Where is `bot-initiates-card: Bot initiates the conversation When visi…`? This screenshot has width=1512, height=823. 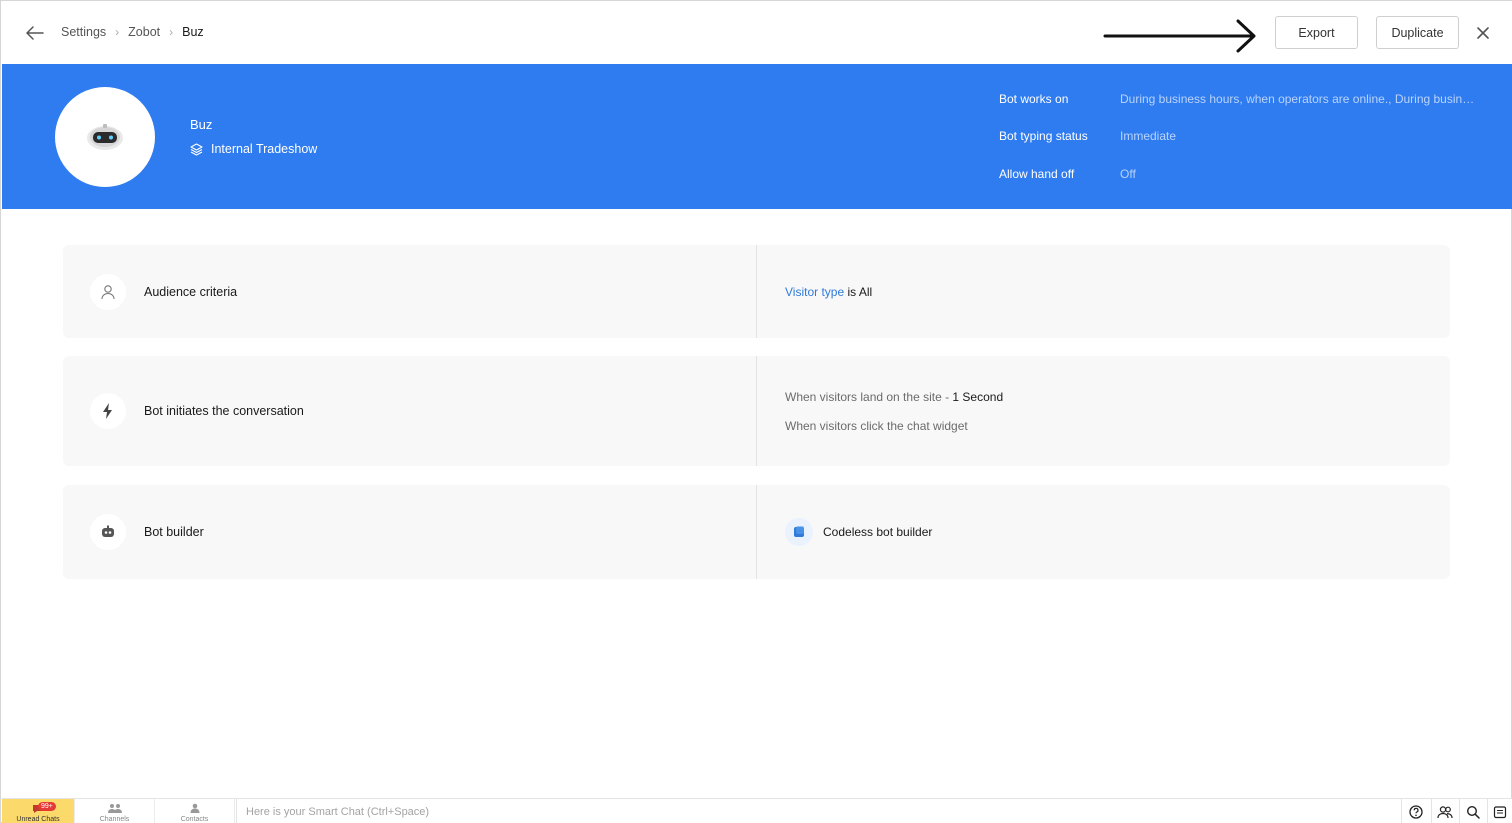
bot-initiates-card: Bot initiates the conversation When visi… is located at coordinates (756, 411).